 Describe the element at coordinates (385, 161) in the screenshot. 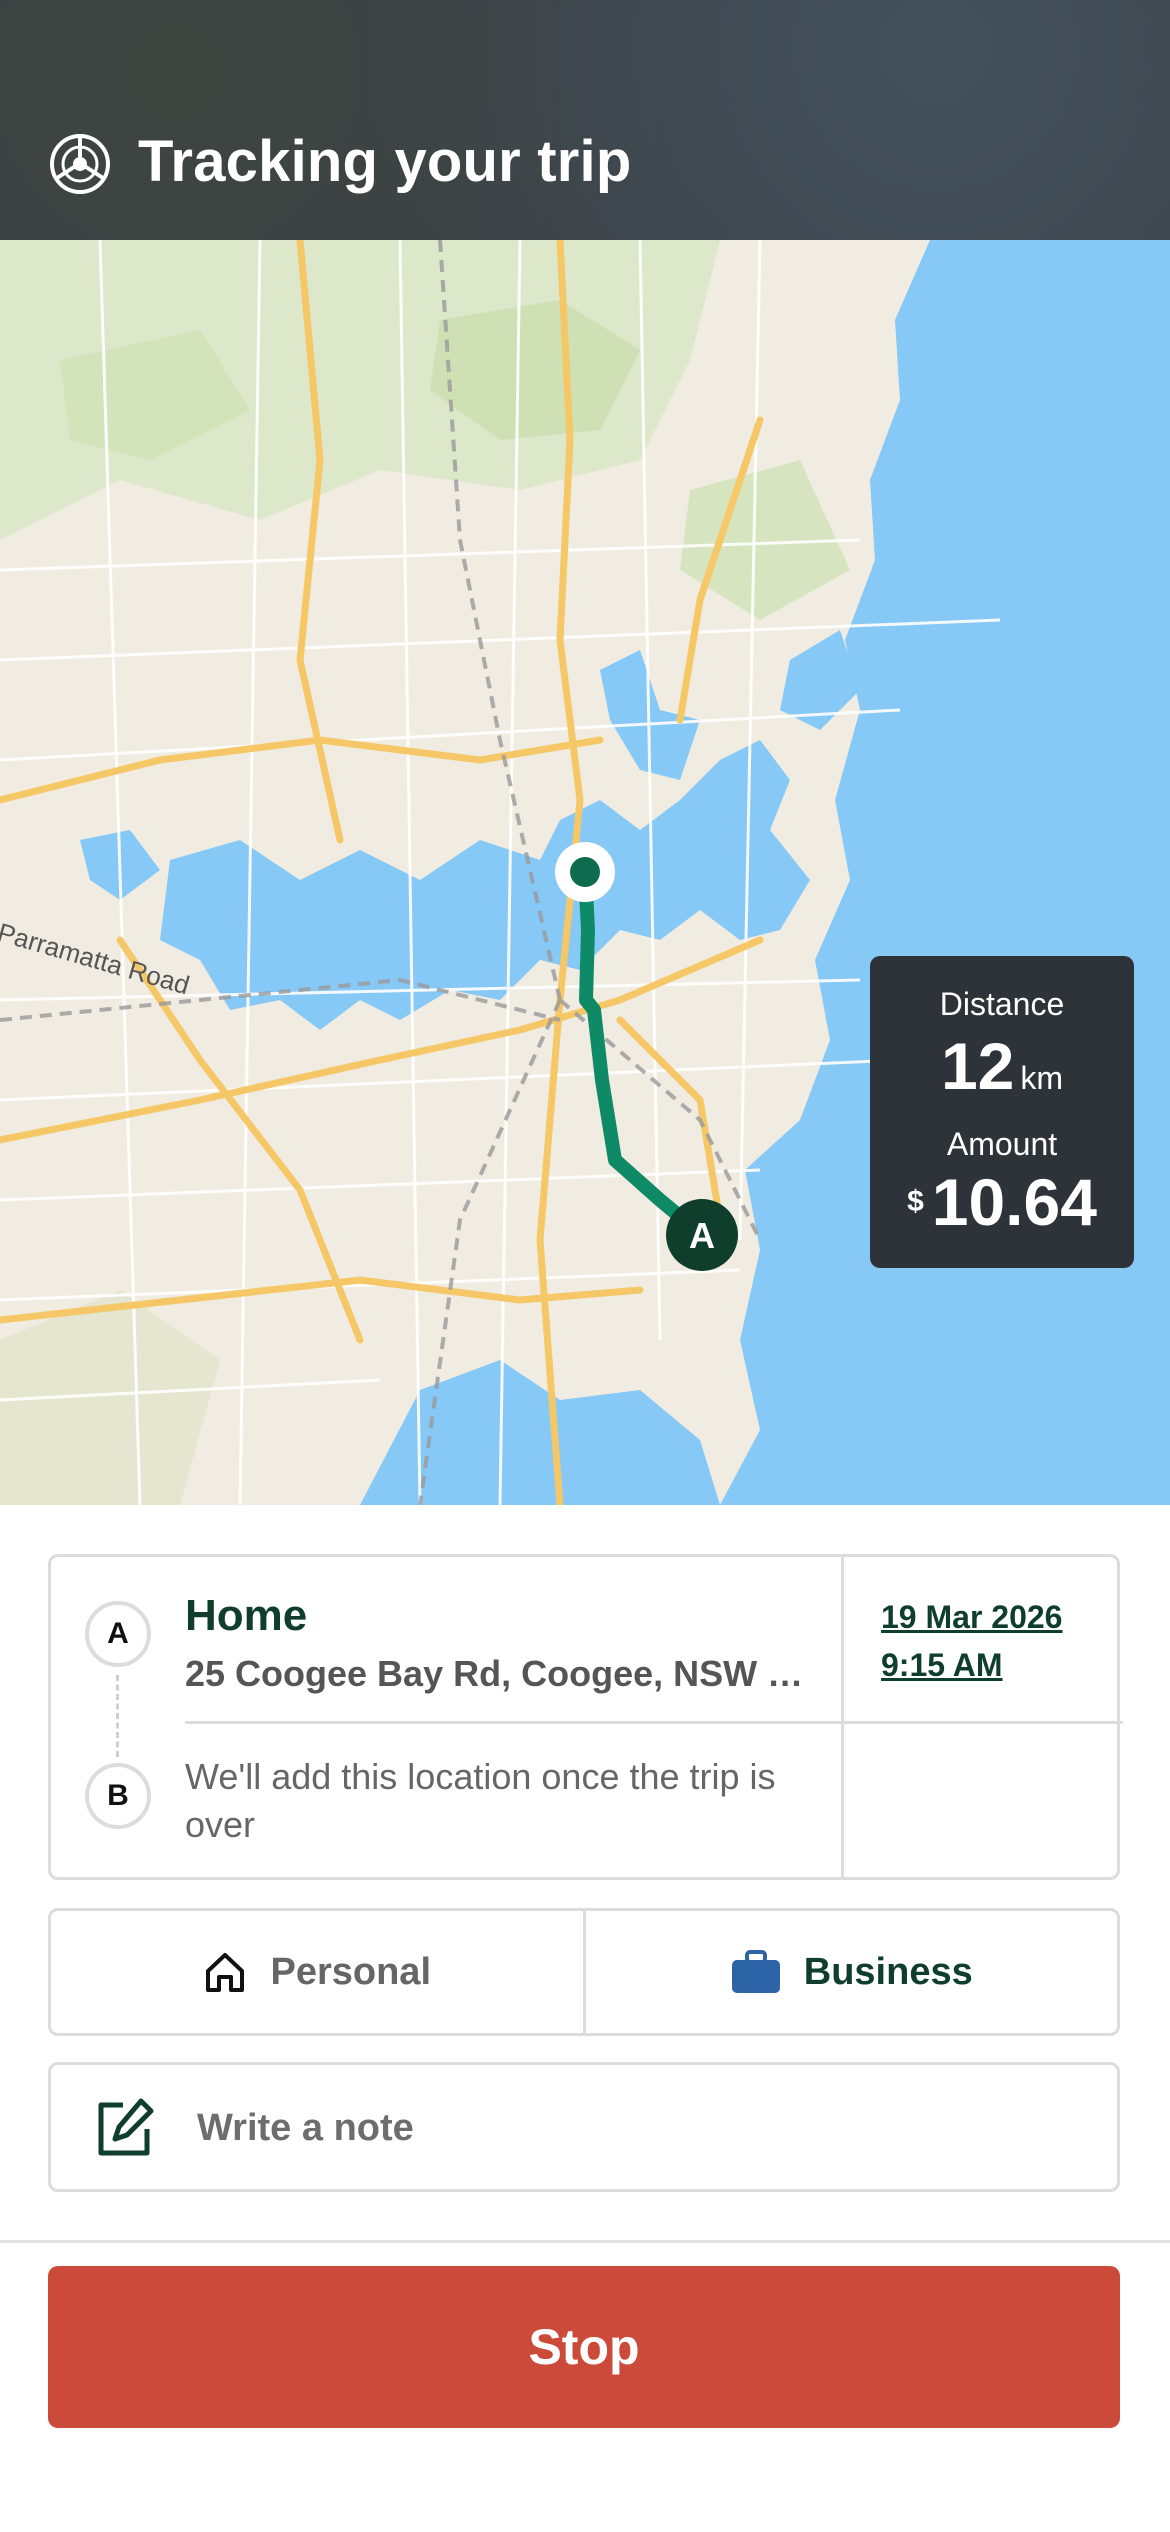

I see `page-title: Tracking your trip` at that location.